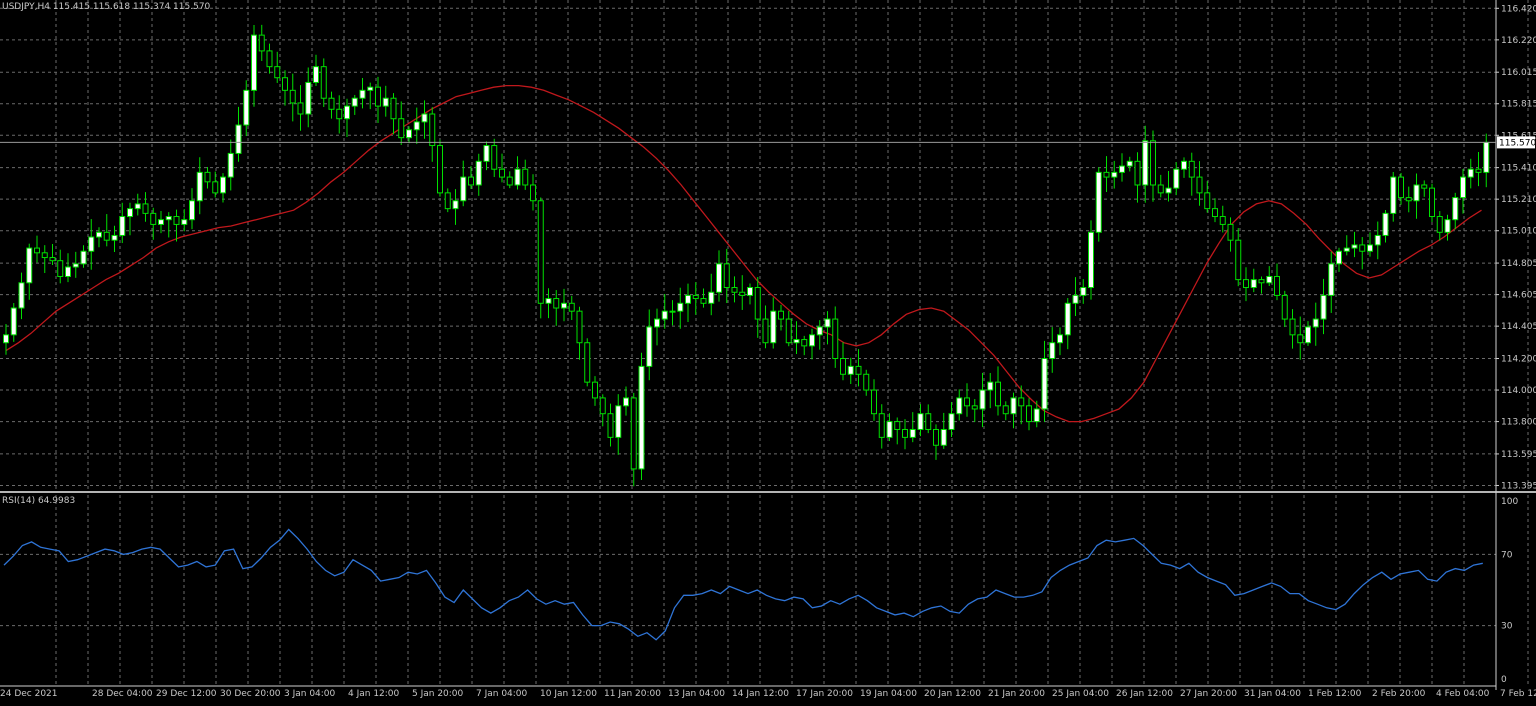  Describe the element at coordinates (632, 694) in the screenshot. I see `time-axis-tick-label: 11 Jan 20:00` at that location.